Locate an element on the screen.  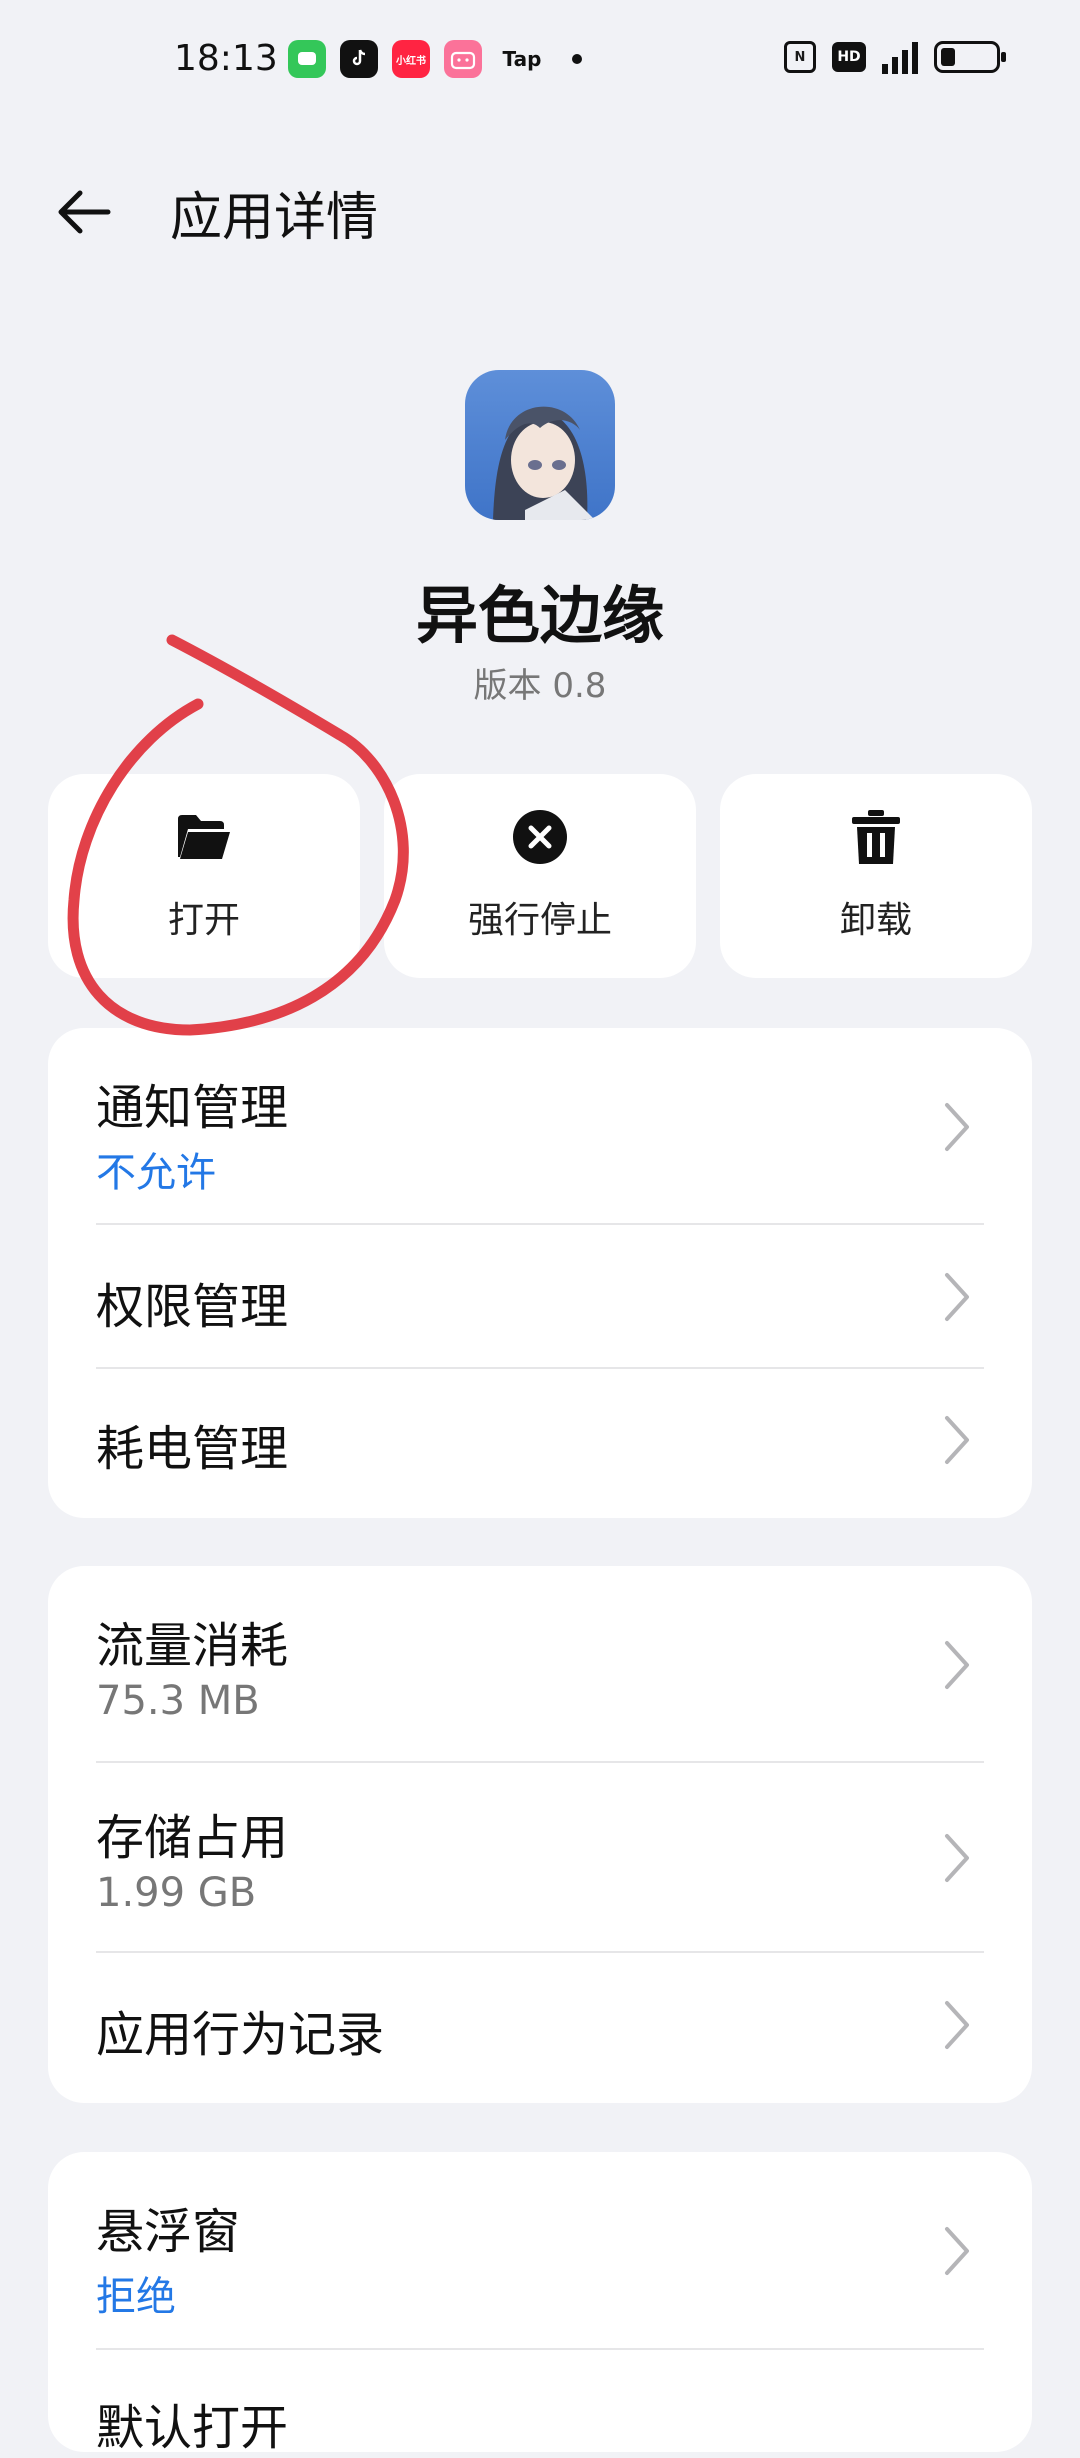
floating-window-title: 悬浮窗 is located at coordinates (168, 2232).